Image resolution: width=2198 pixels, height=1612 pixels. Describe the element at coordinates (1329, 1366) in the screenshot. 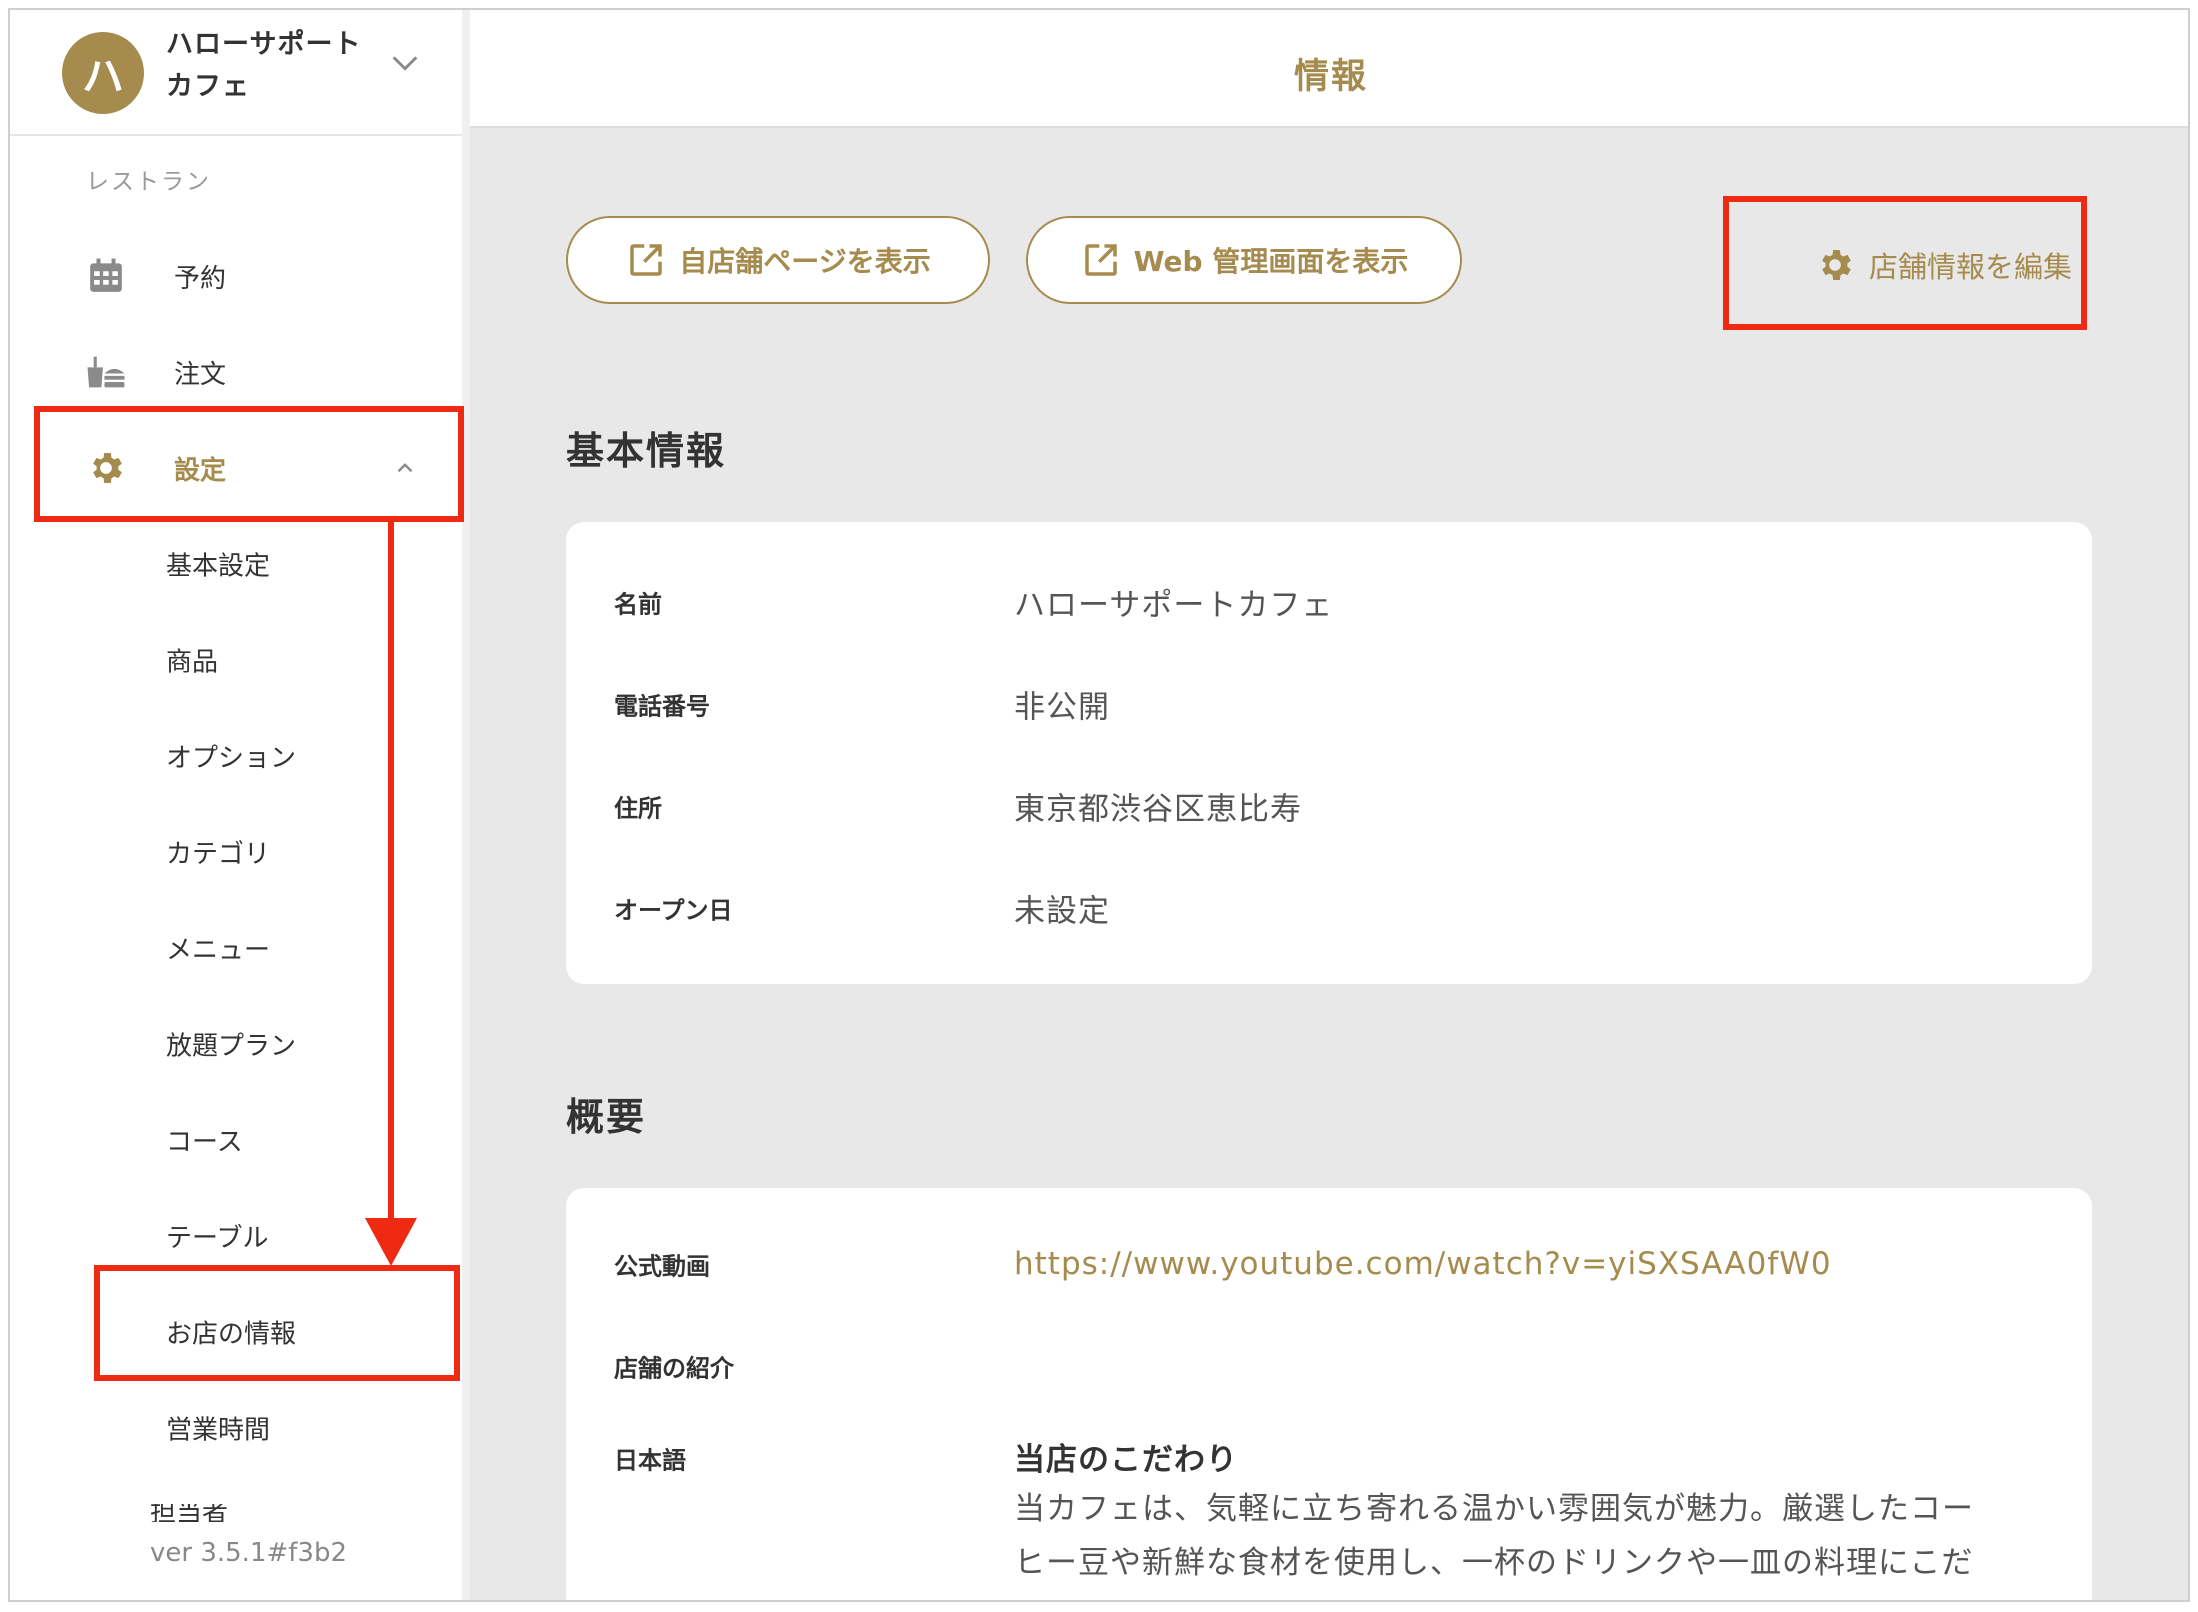

I see `info-row-intro: 店舗の紹介` at that location.